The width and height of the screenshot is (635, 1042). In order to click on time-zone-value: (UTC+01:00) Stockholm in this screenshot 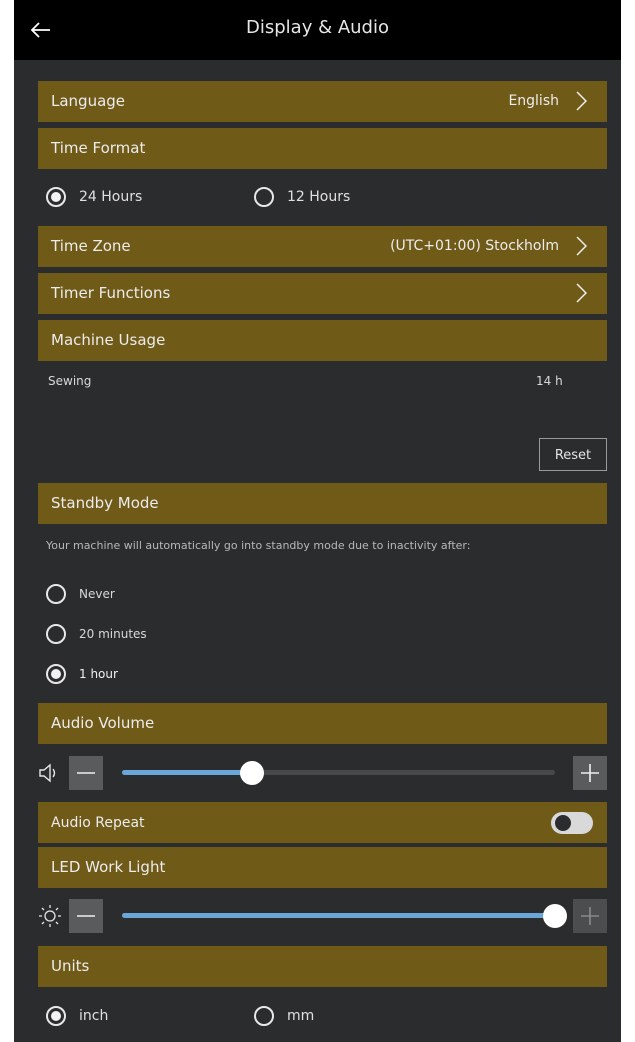, I will do `click(474, 246)`.